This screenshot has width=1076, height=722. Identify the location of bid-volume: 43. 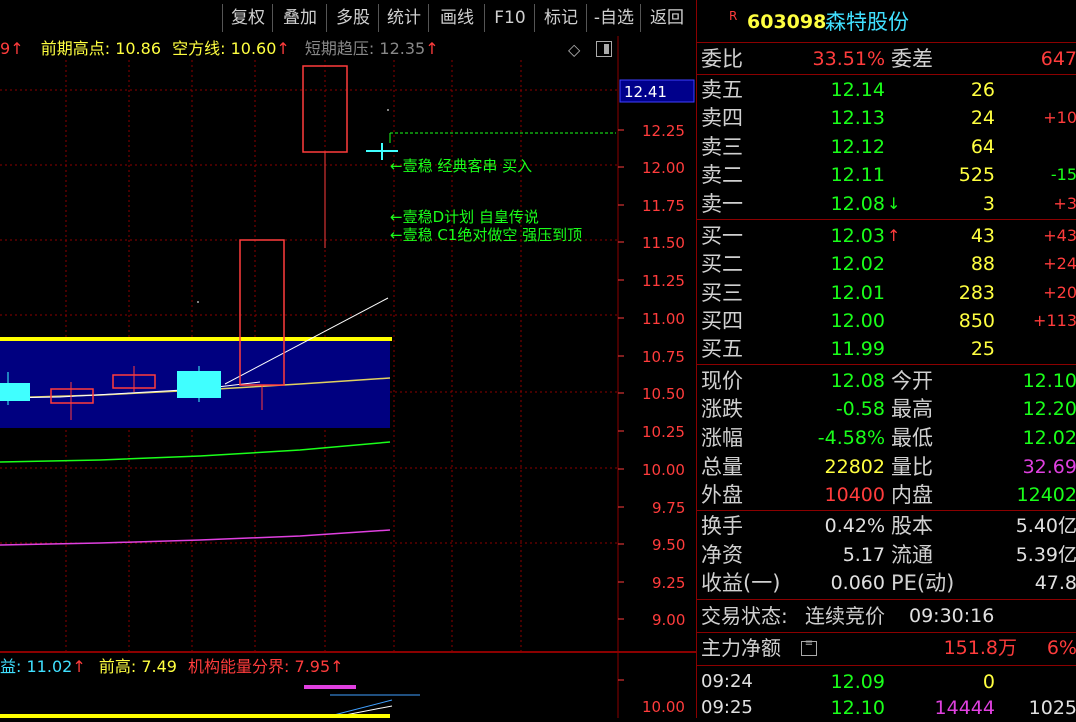
(982, 236).